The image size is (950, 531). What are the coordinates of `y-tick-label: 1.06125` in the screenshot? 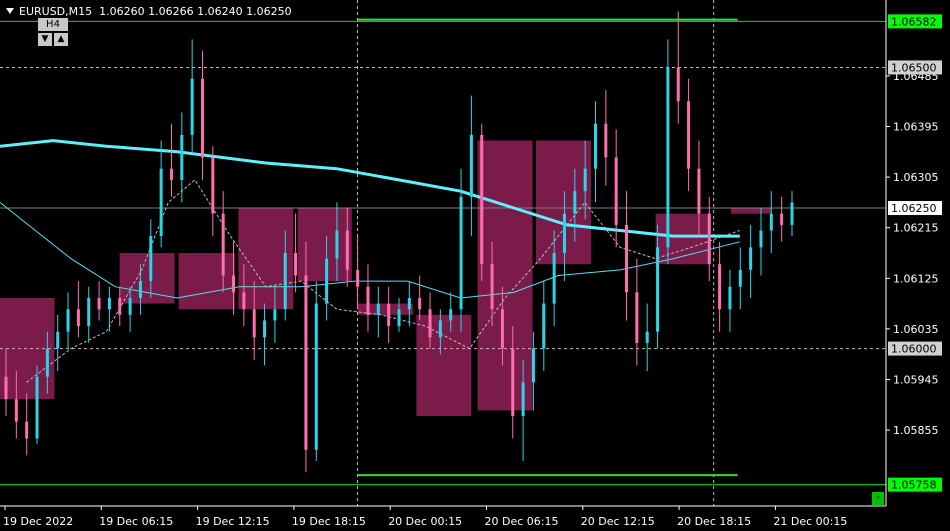 It's located at (916, 278).